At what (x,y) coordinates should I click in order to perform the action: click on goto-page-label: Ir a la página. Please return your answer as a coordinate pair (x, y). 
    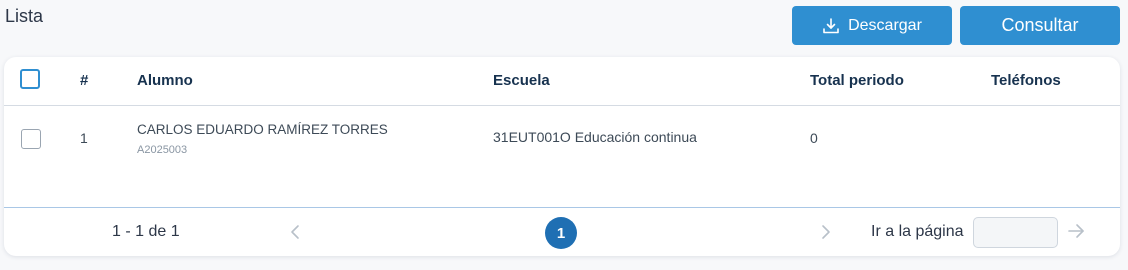
    Looking at the image, I should click on (917, 231).